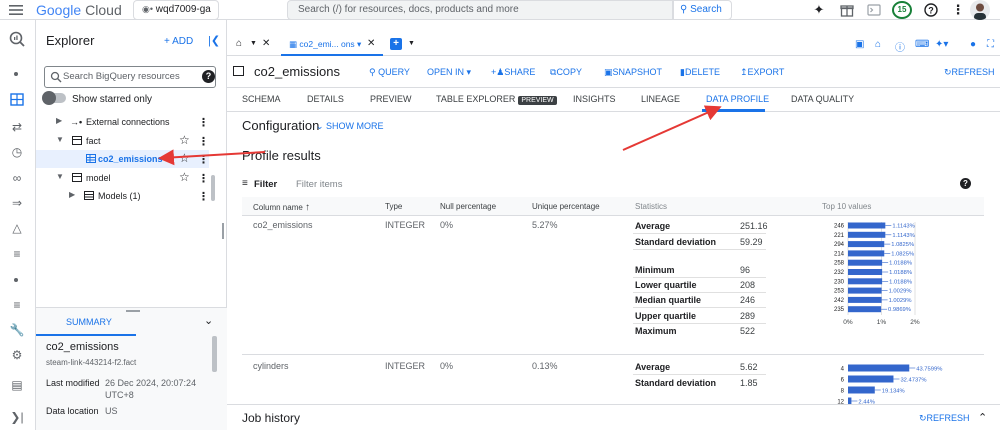  I want to click on starred-toggle, so click(54, 98).